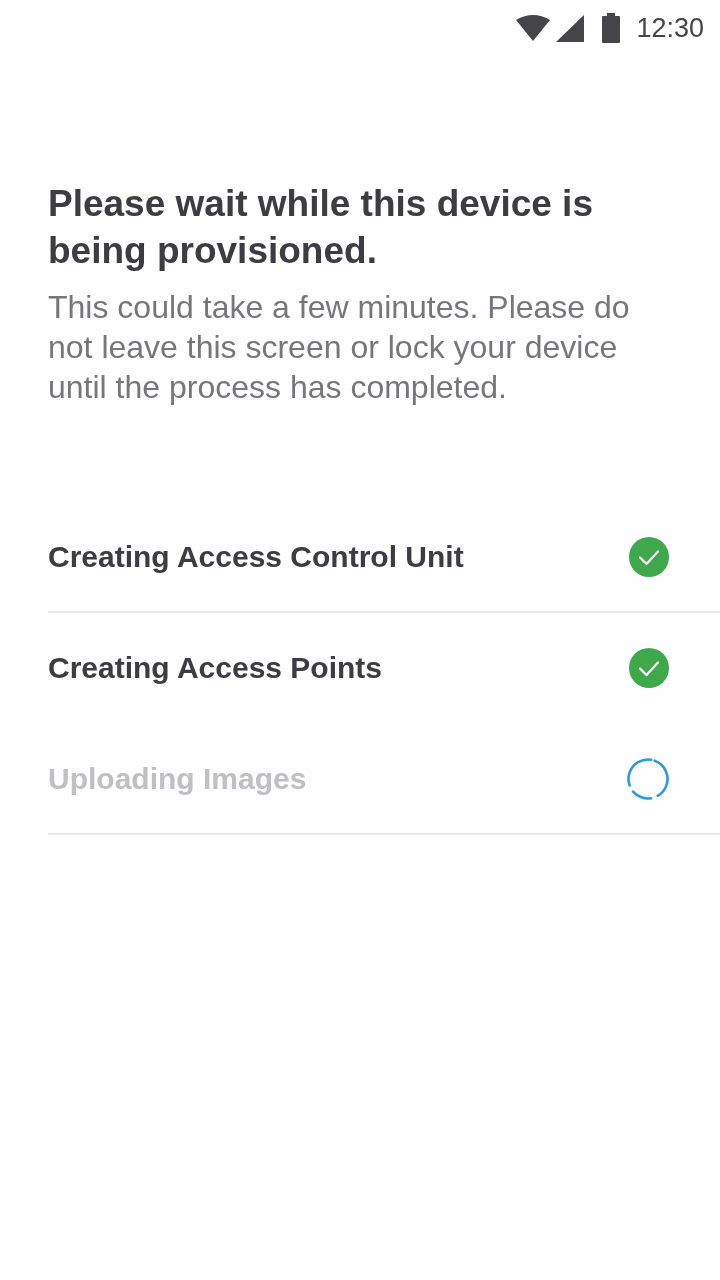  Describe the element at coordinates (648, 778) in the screenshot. I see `spinner-icon` at that location.